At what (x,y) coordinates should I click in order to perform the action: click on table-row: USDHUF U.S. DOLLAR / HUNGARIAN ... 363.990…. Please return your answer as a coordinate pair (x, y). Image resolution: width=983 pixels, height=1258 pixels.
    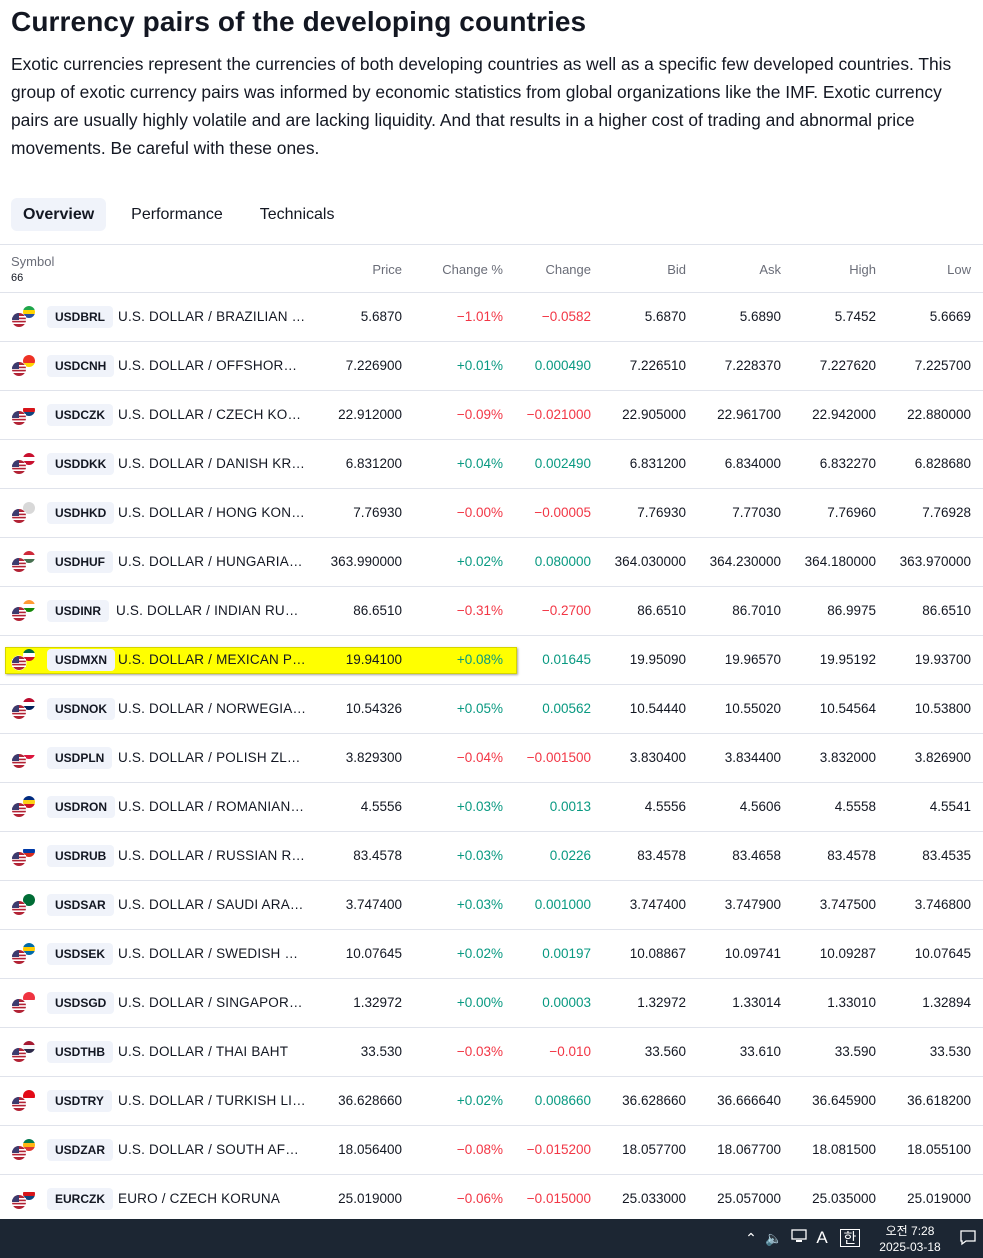
    Looking at the image, I should click on (491, 562).